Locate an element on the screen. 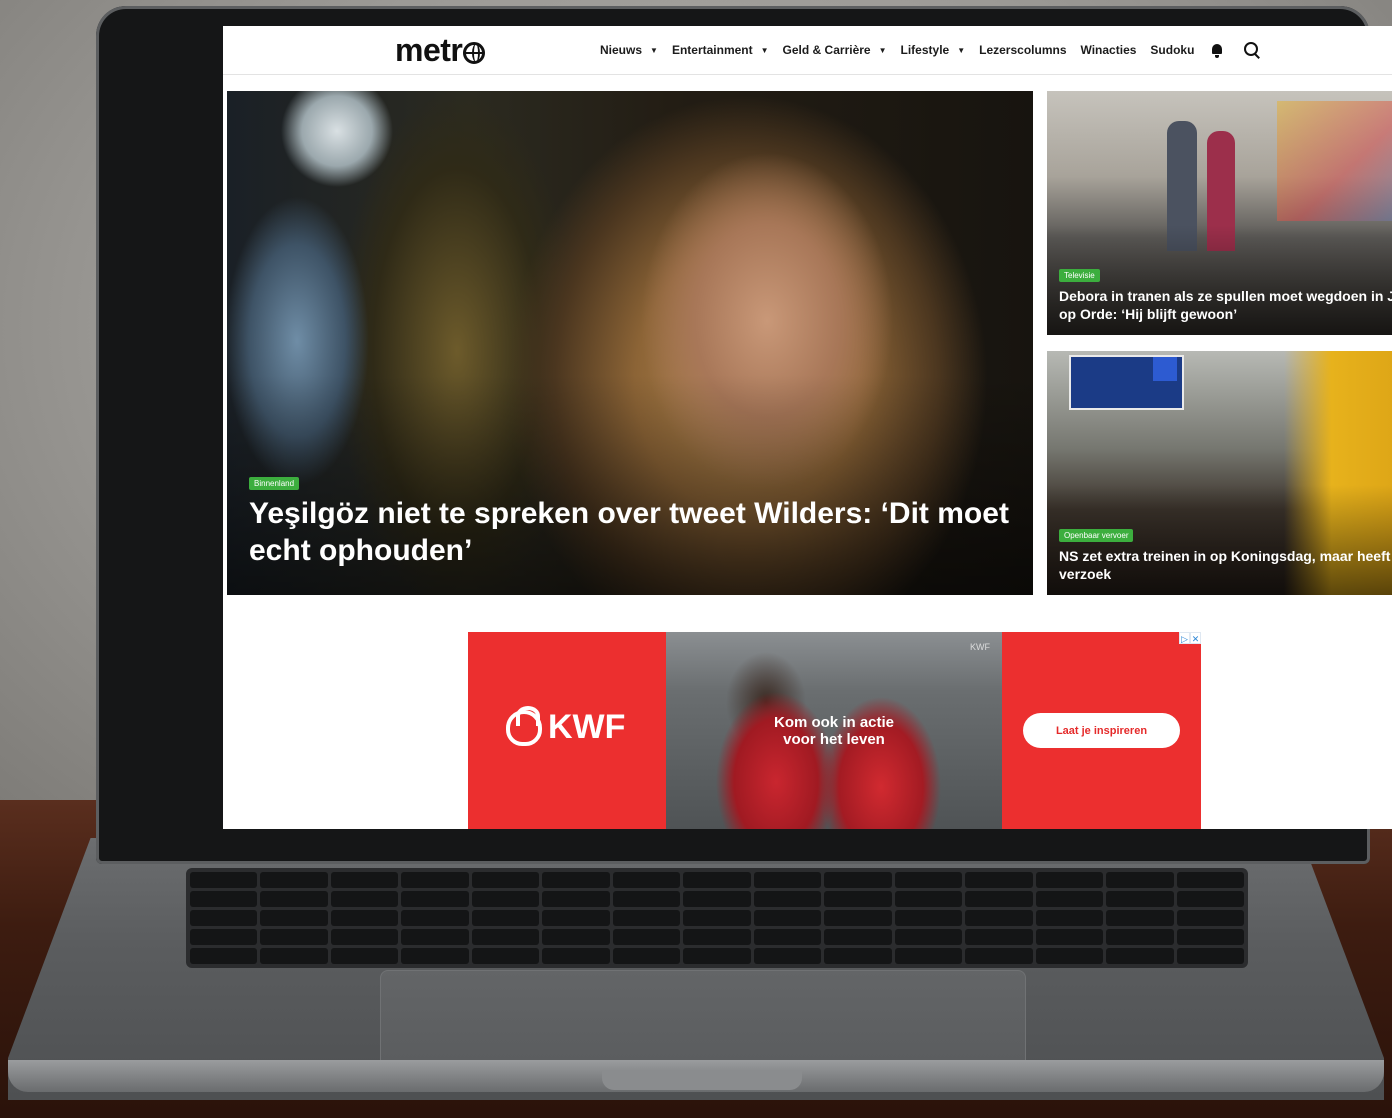 The height and width of the screenshot is (1118, 1392). category-tag: Televisie is located at coordinates (1079, 275).